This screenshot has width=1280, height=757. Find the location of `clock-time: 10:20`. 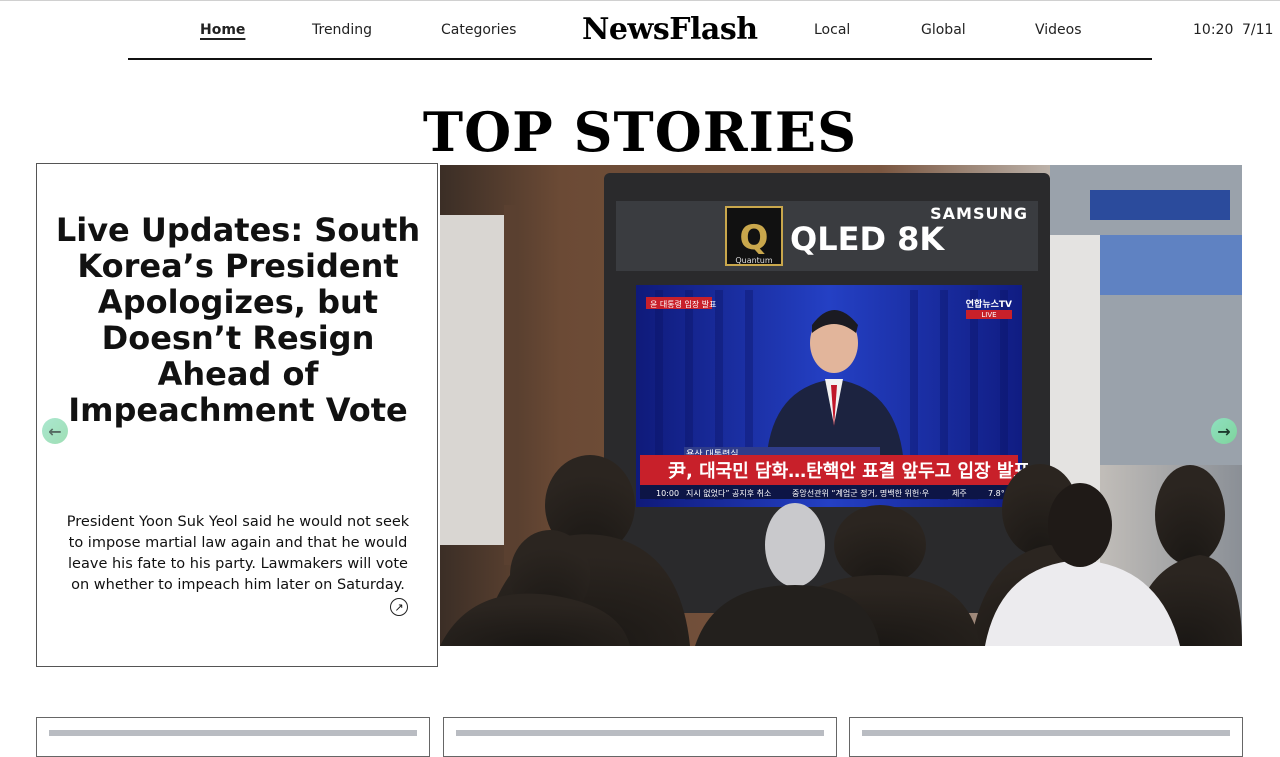

clock-time: 10:20 is located at coordinates (1213, 30).